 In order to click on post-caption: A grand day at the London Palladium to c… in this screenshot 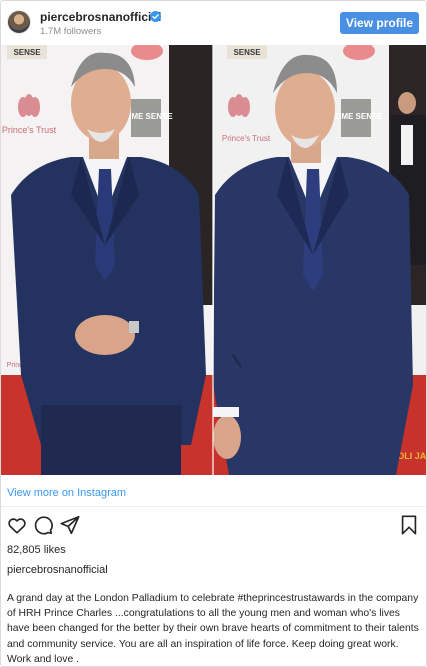, I will do `click(213, 629)`.